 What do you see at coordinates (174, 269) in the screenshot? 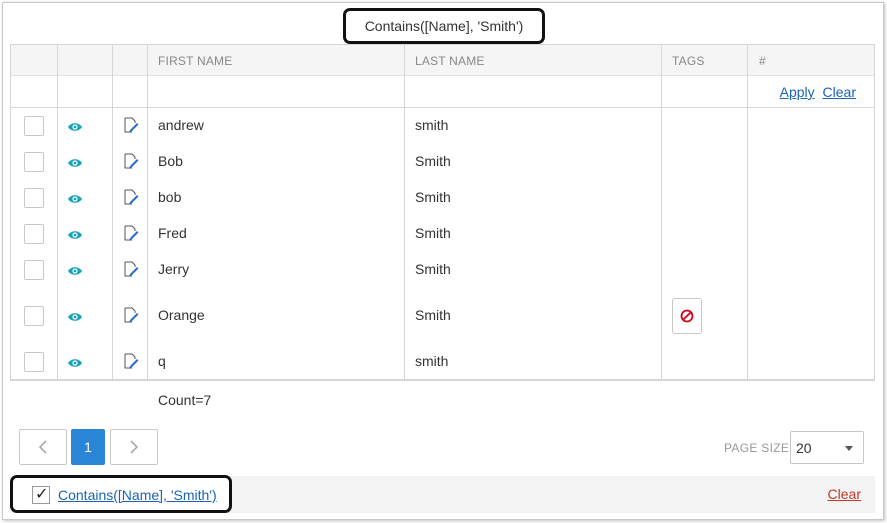
I see `cell-first-name: Jerry` at bounding box center [174, 269].